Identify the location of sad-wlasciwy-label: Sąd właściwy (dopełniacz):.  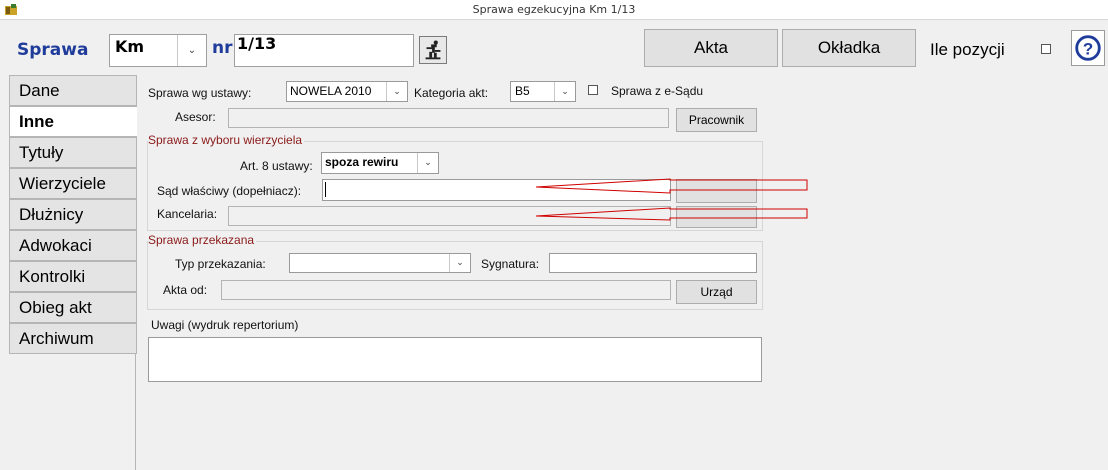
(229, 191).